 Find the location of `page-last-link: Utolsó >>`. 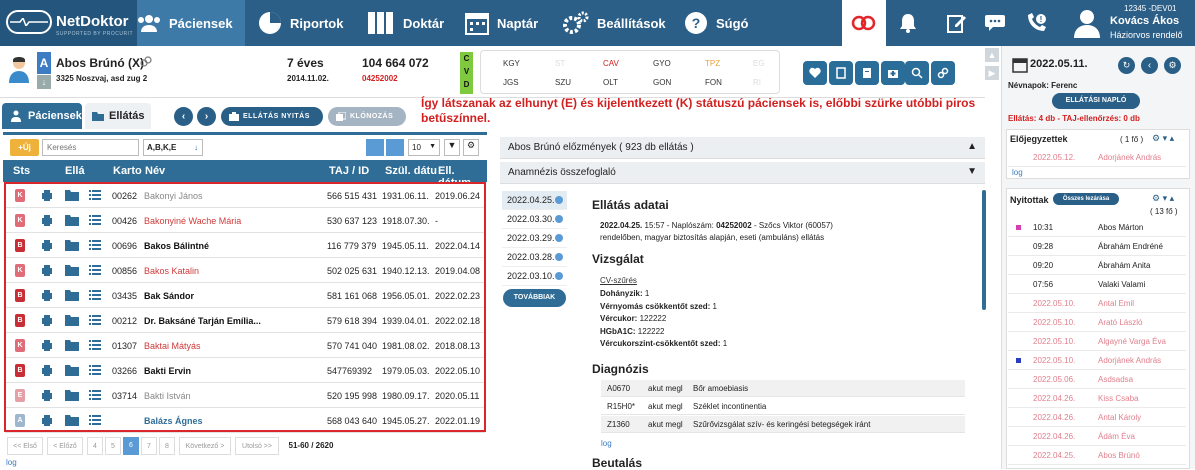

page-last-link: Utolsó >> is located at coordinates (257, 446).